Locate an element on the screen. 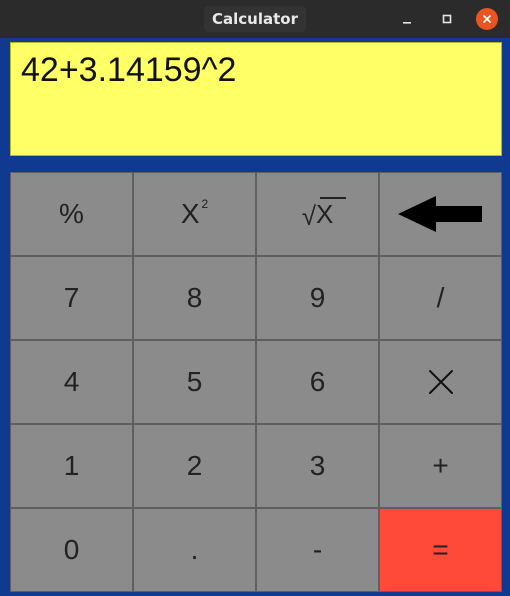  digit-1-label: 1 is located at coordinates (71, 465).